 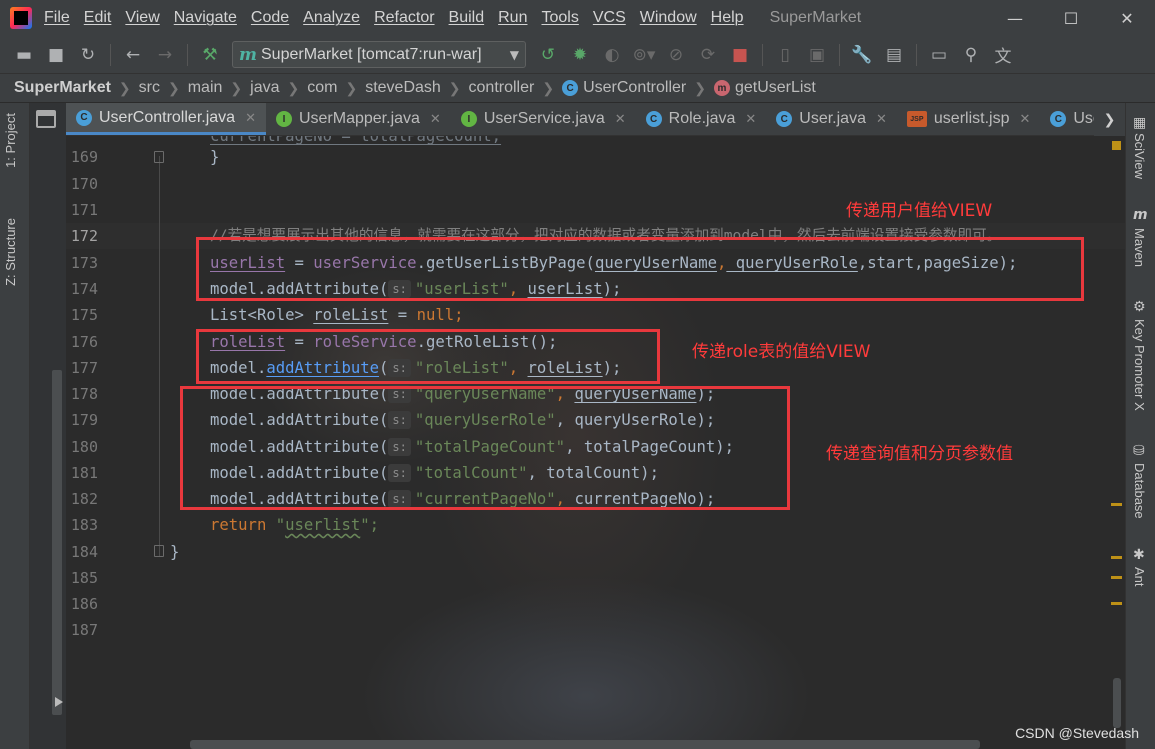 I want to click on line-number: 185, so click(x=84, y=578).